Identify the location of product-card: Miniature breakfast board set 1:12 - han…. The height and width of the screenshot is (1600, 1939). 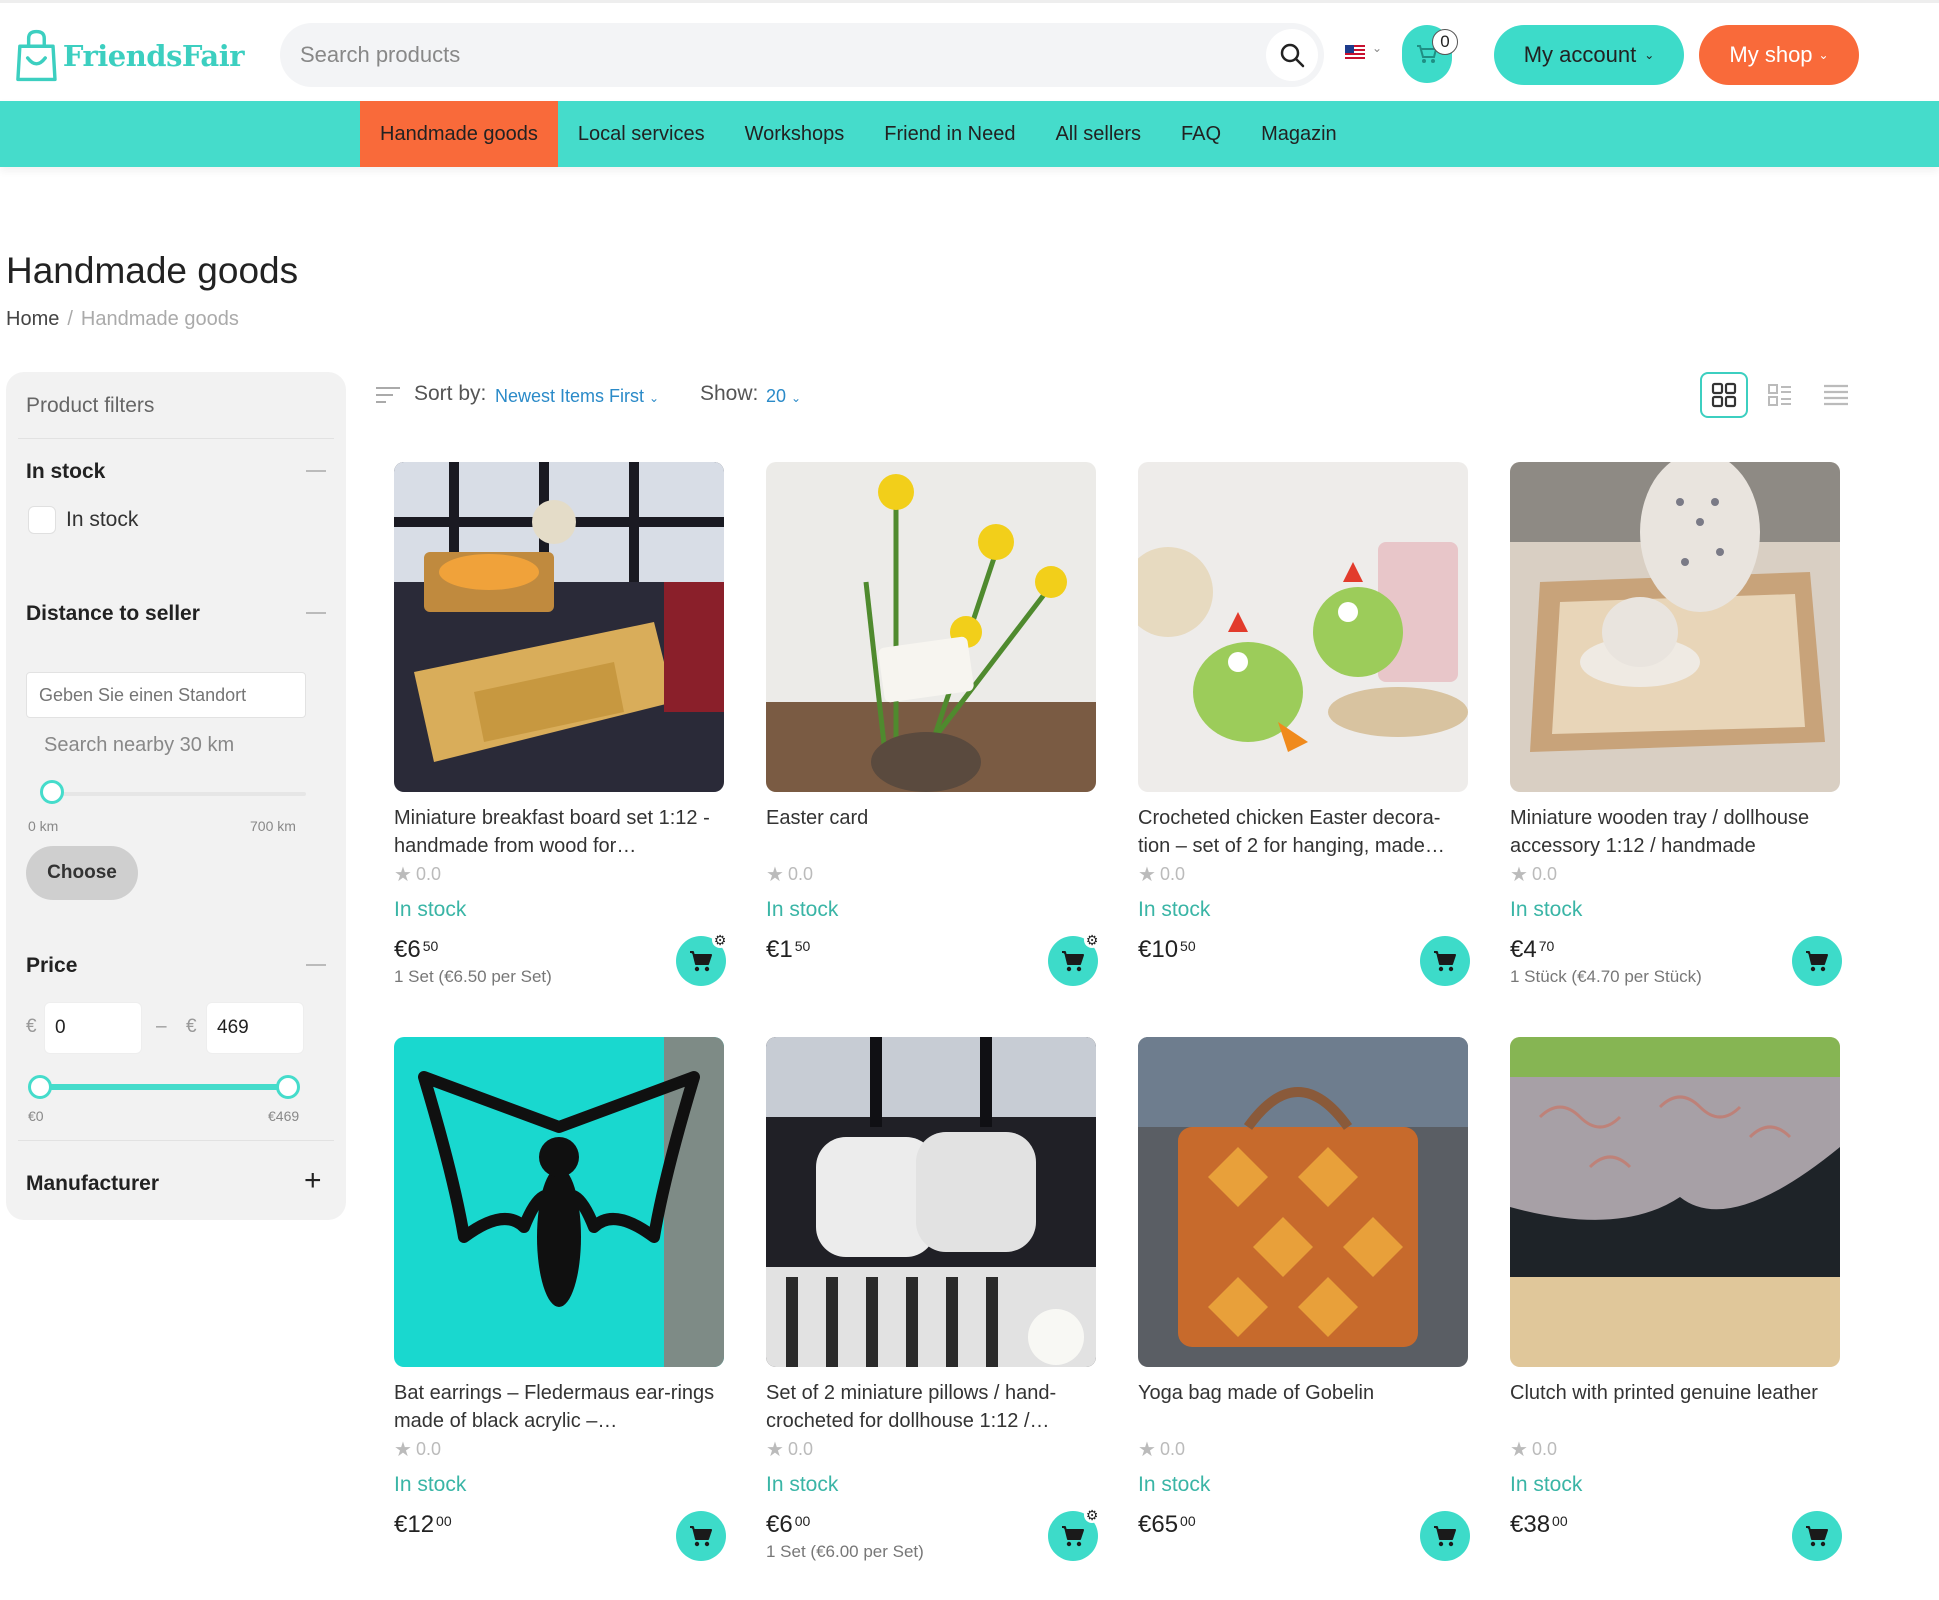
(561, 742).